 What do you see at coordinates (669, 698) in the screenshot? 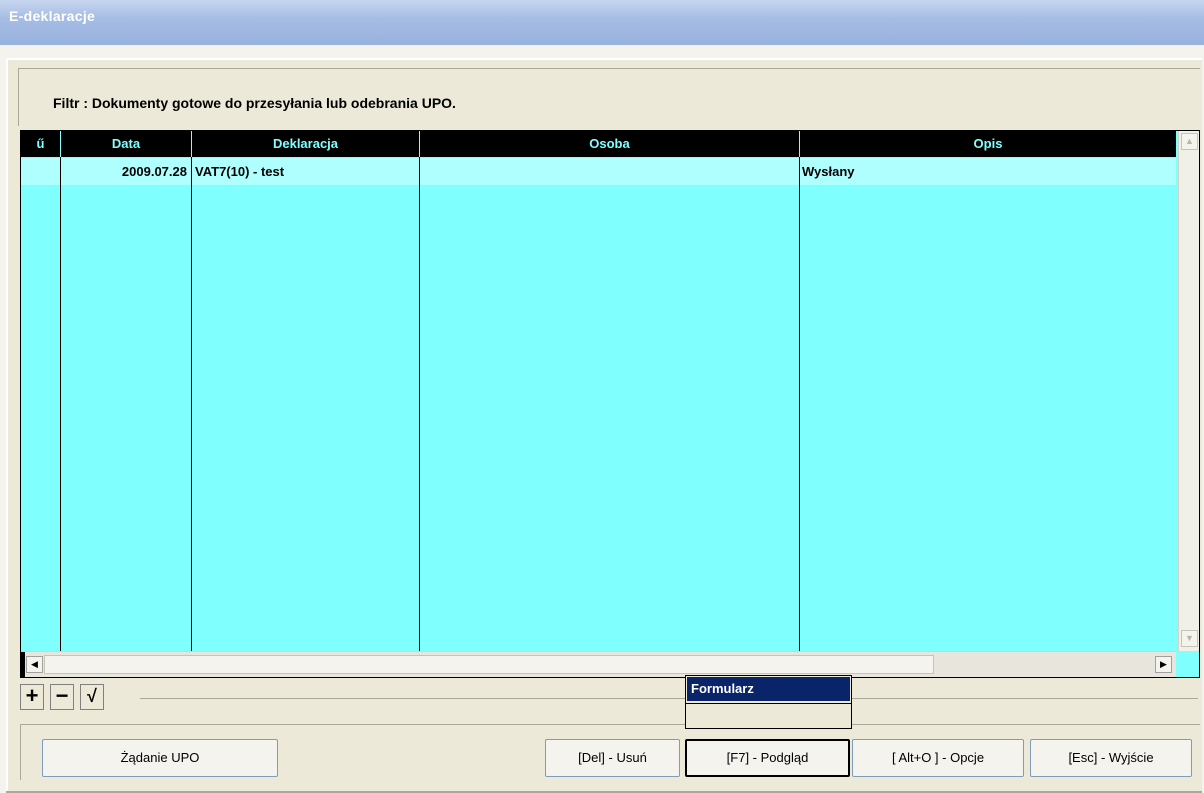
I see `divider` at bounding box center [669, 698].